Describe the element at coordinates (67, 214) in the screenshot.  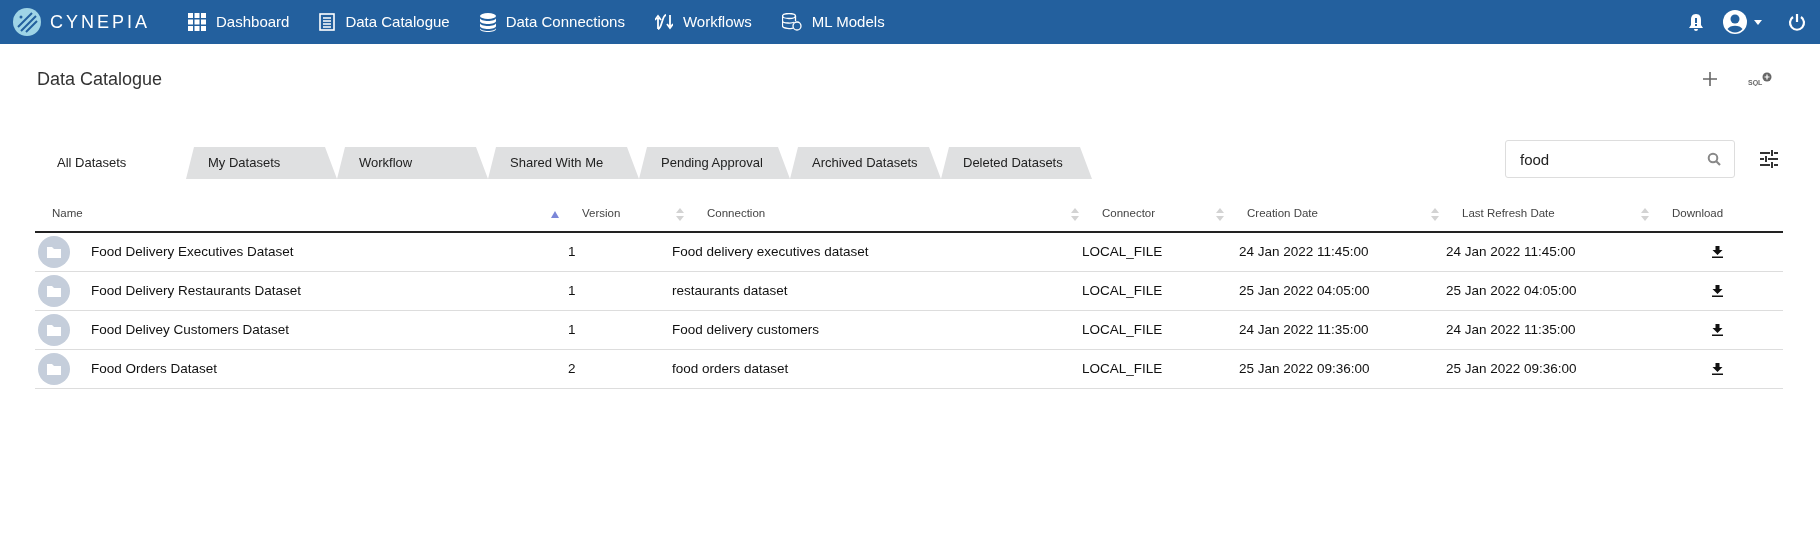
I see `column-header: Name` at that location.